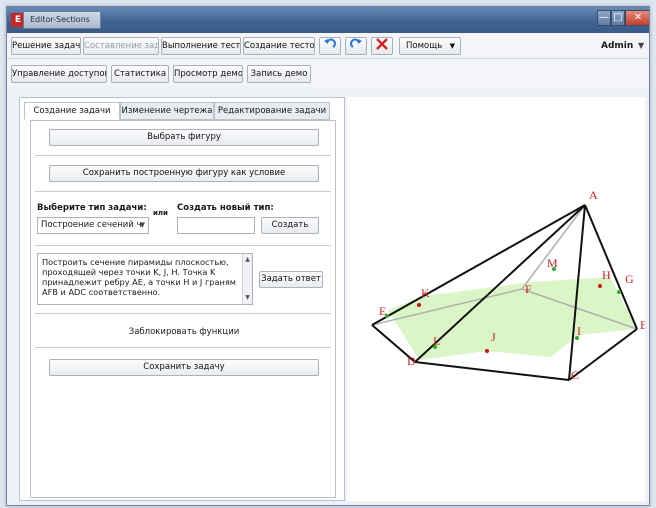  Describe the element at coordinates (600, 286) in the screenshot. I see `point-h` at that location.